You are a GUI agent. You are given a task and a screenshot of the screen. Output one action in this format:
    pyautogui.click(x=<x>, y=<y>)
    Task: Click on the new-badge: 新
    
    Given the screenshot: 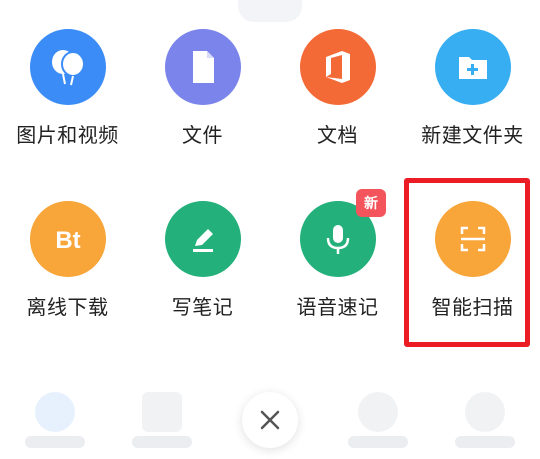 What is the action you would take?
    pyautogui.click(x=371, y=203)
    